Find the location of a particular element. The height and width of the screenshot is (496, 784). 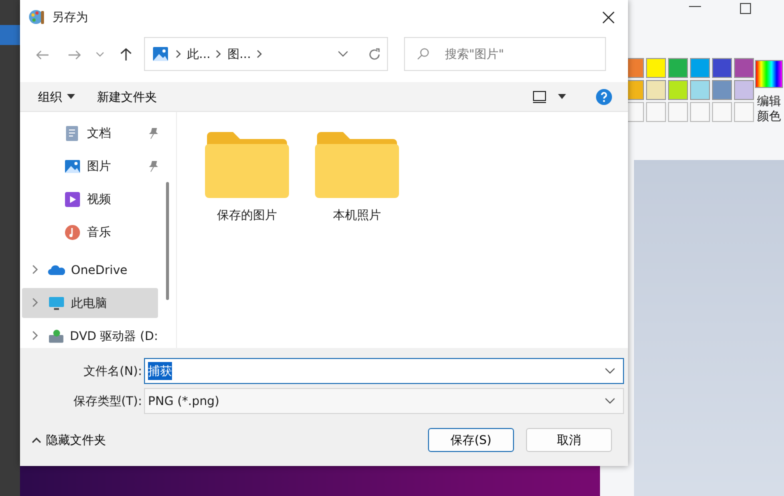

hide-folders-button: 隐藏文件夹 is located at coordinates (69, 440).